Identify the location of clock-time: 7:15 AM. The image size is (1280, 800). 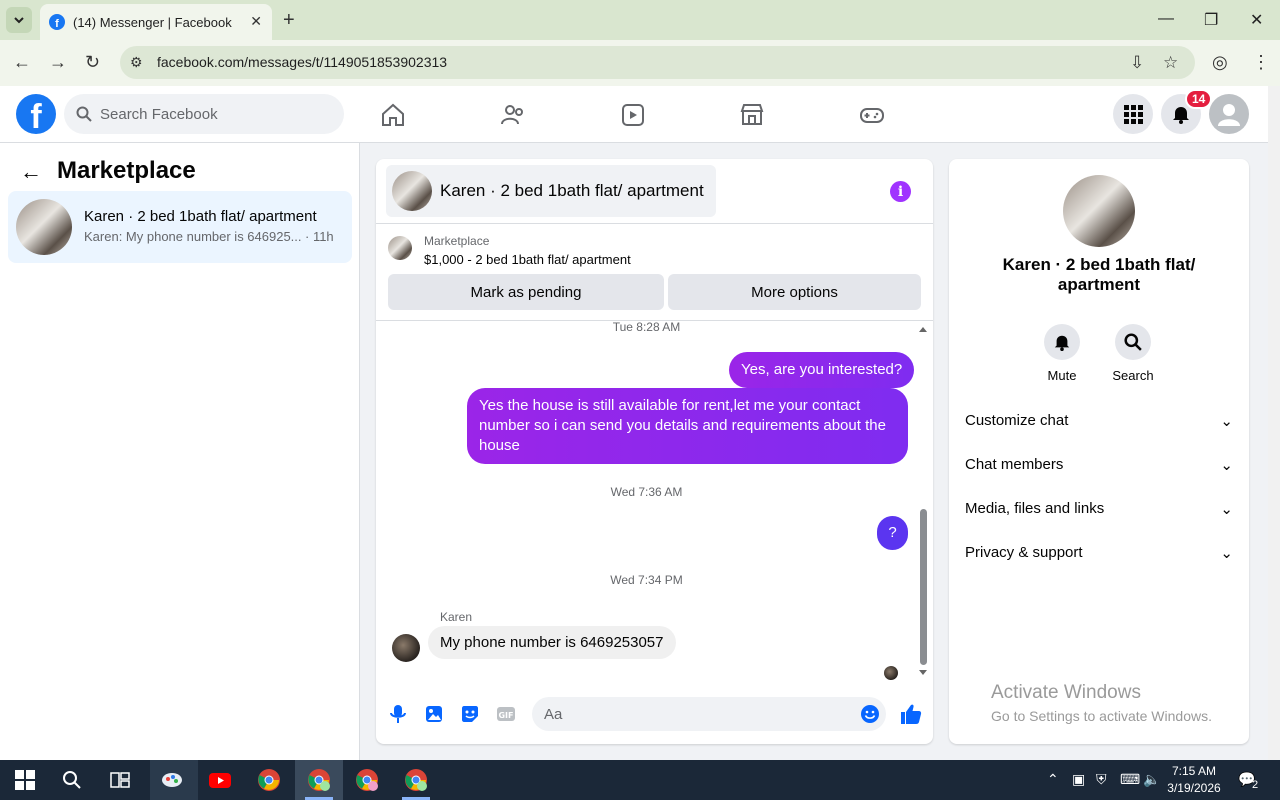
(1194, 771).